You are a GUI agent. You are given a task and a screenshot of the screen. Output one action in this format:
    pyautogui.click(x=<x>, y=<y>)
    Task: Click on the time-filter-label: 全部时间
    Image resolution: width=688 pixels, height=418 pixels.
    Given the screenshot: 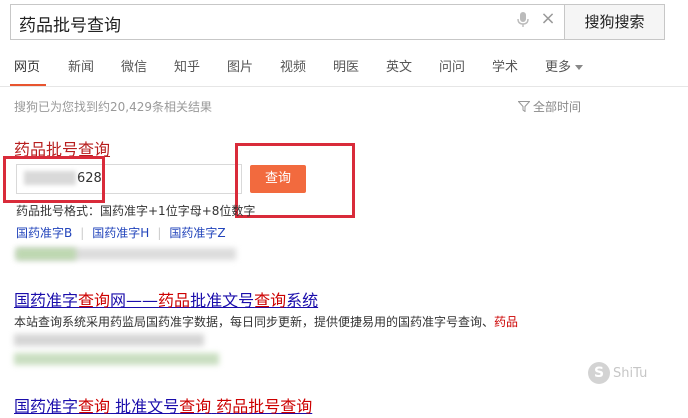 What is the action you would take?
    pyautogui.click(x=557, y=107)
    